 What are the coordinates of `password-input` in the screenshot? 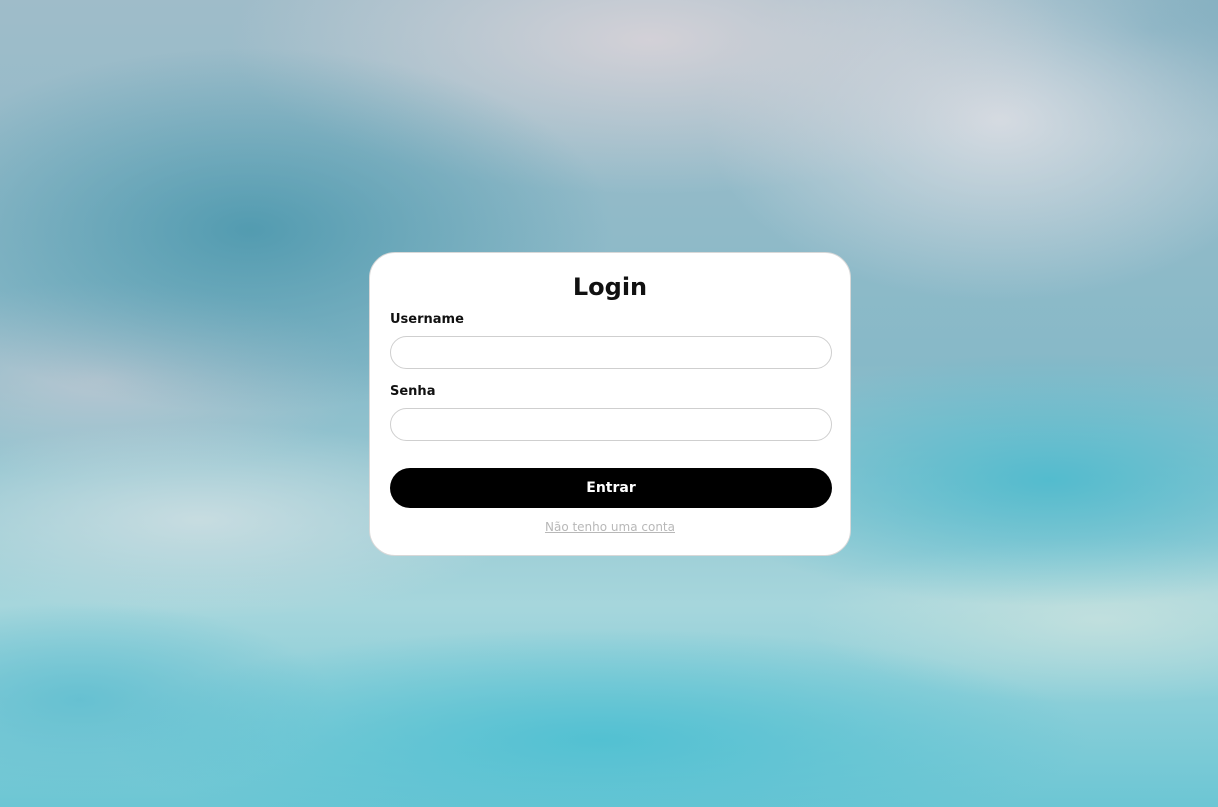 It's located at (611, 424).